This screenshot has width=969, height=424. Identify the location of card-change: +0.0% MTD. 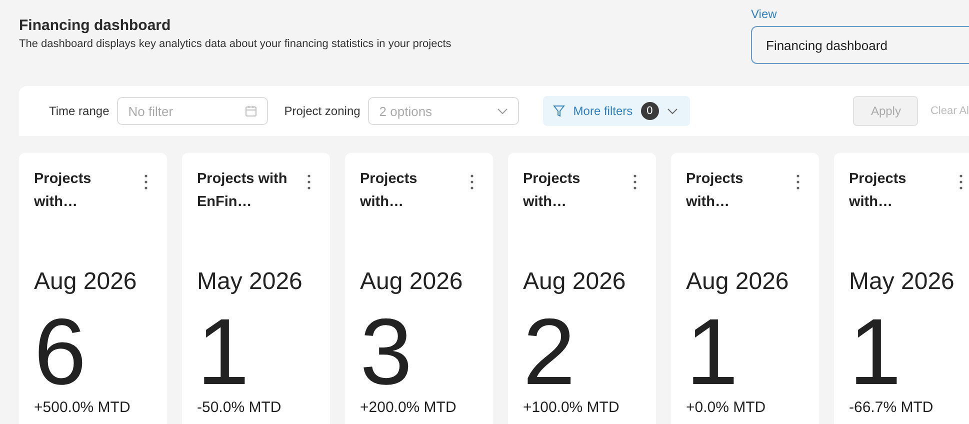
(726, 407).